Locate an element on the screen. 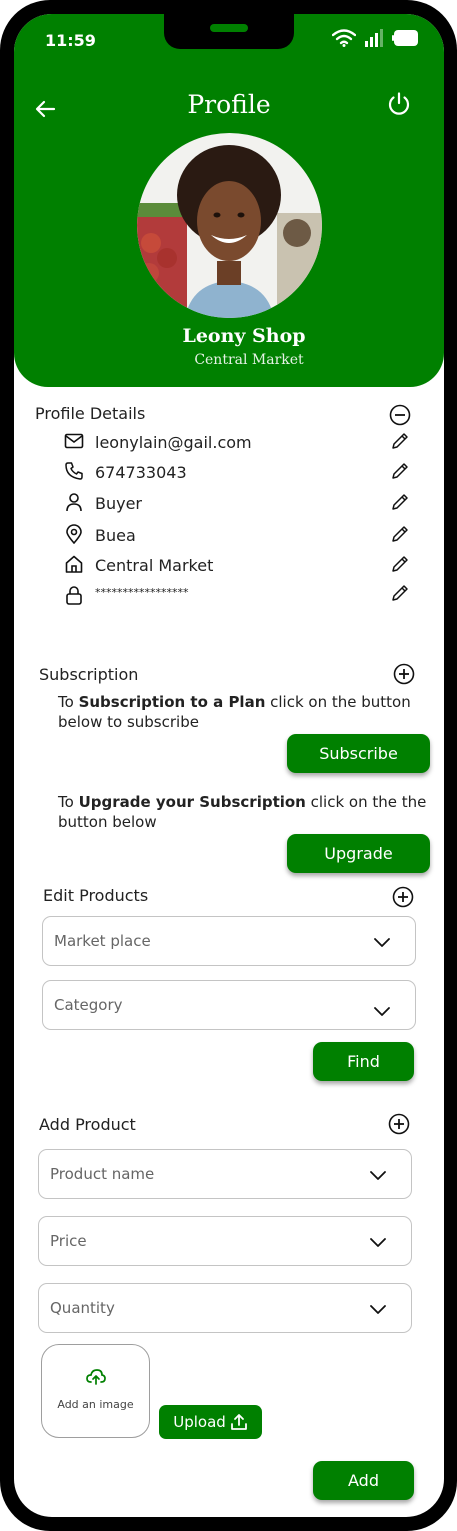  status-time: 11:59 is located at coordinates (70, 40).